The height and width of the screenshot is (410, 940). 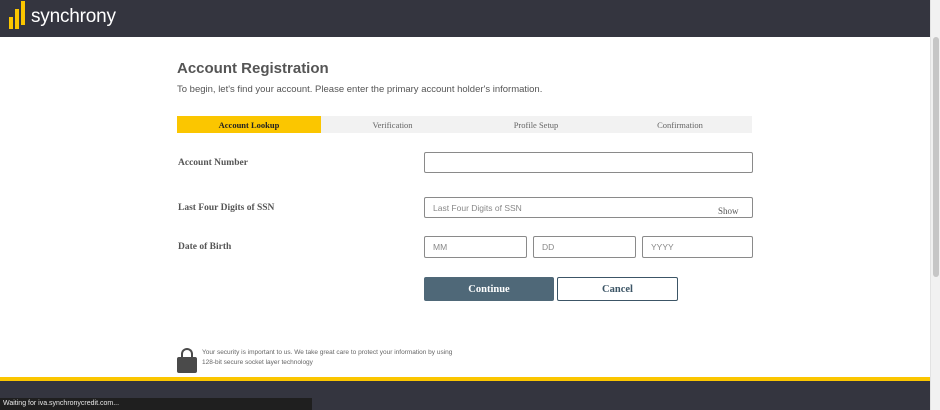 What do you see at coordinates (475, 247) in the screenshot?
I see `dob-month-input` at bounding box center [475, 247].